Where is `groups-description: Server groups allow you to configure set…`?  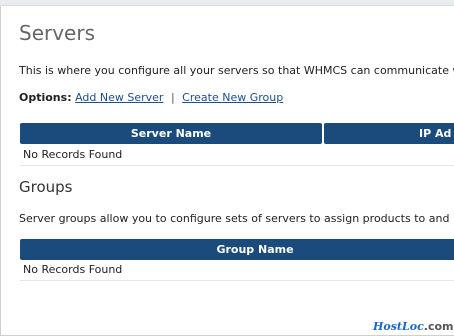 groups-description: Server groups allow you to configure set… is located at coordinates (236, 218).